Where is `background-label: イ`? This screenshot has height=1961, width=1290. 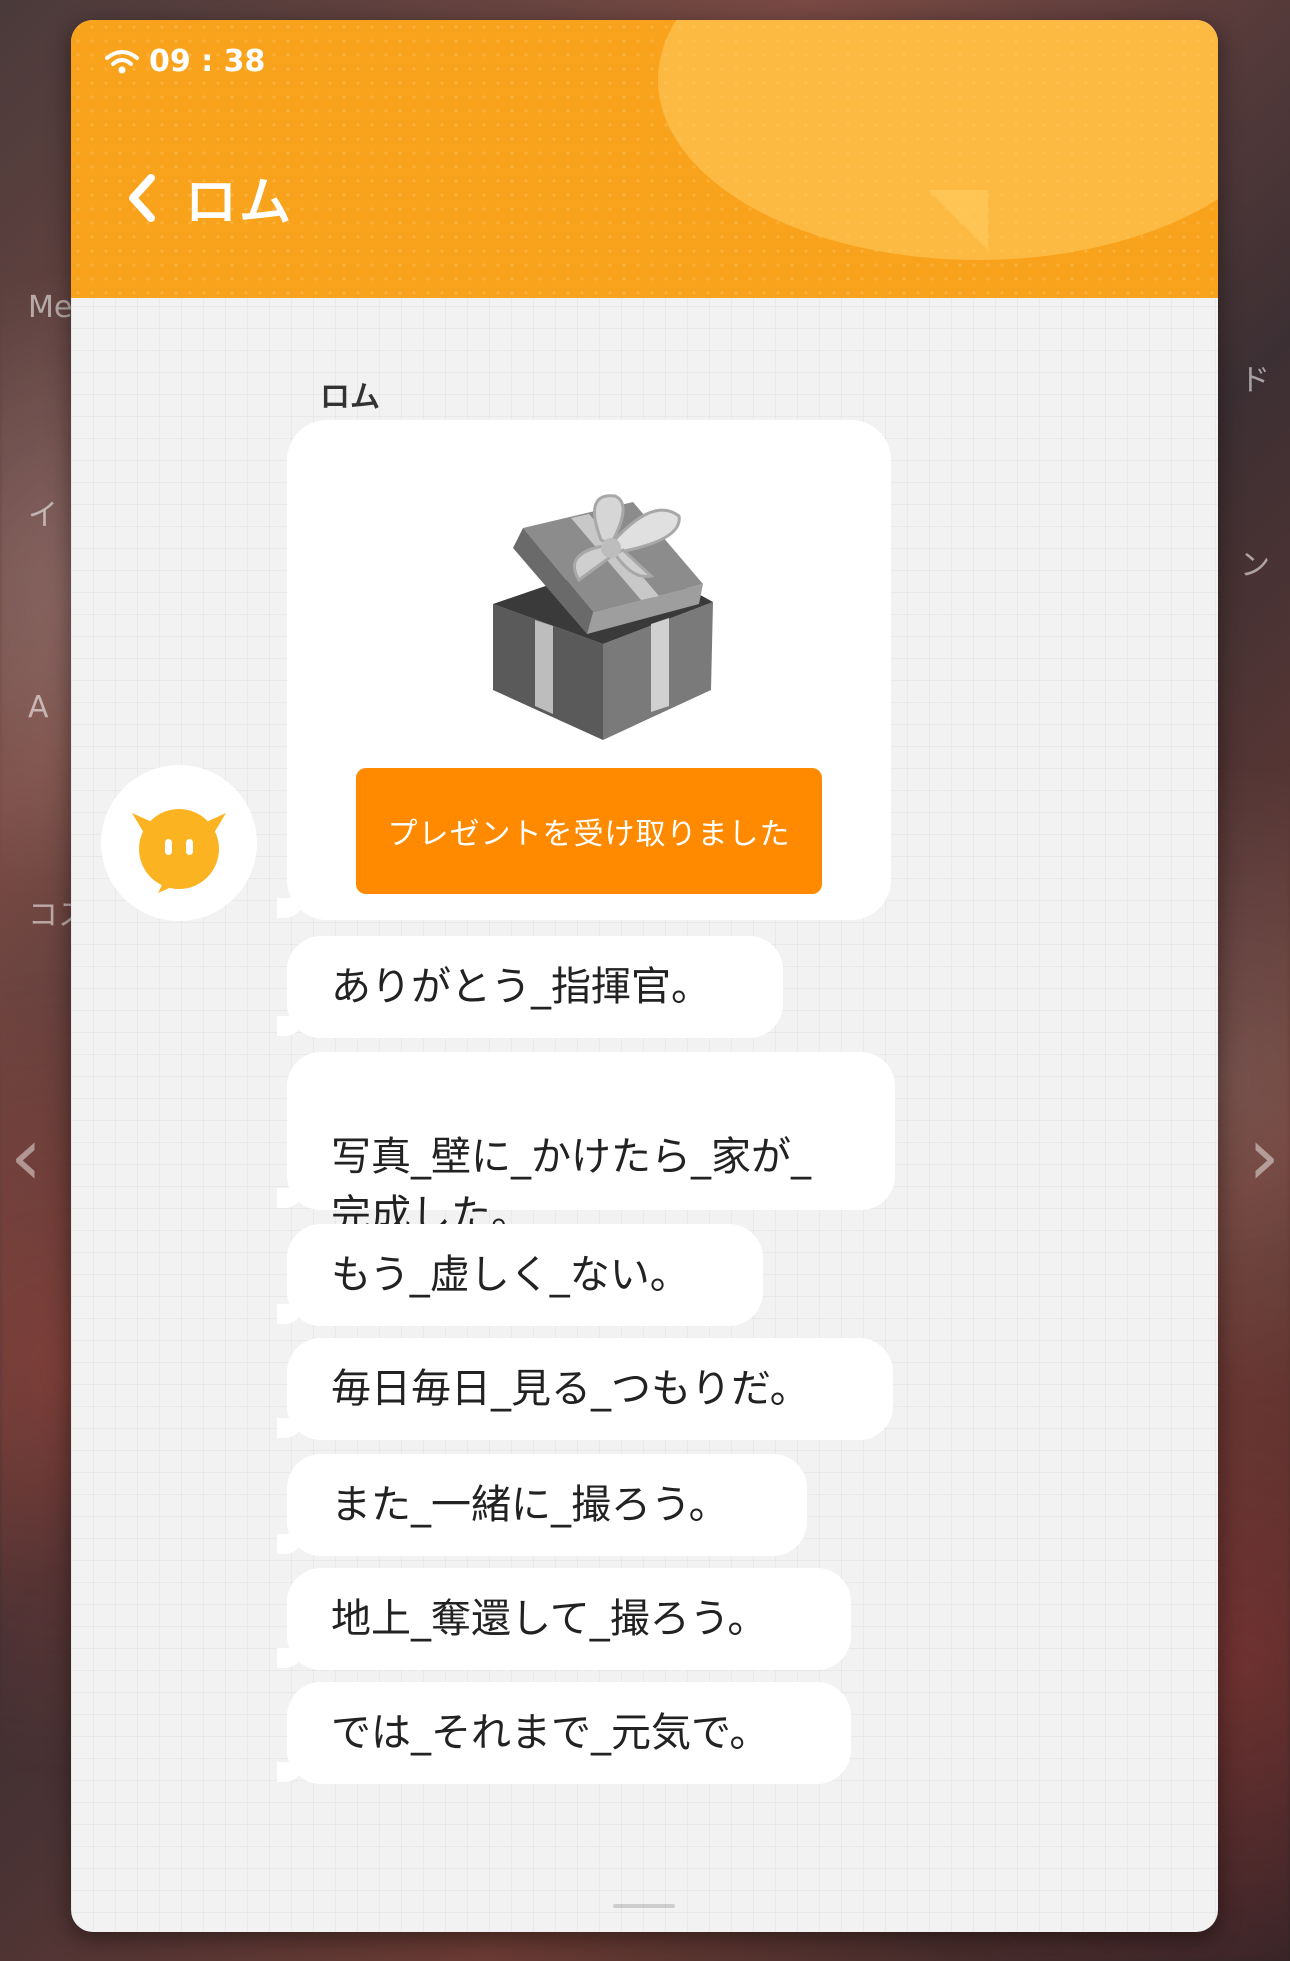 background-label: イ is located at coordinates (43, 515).